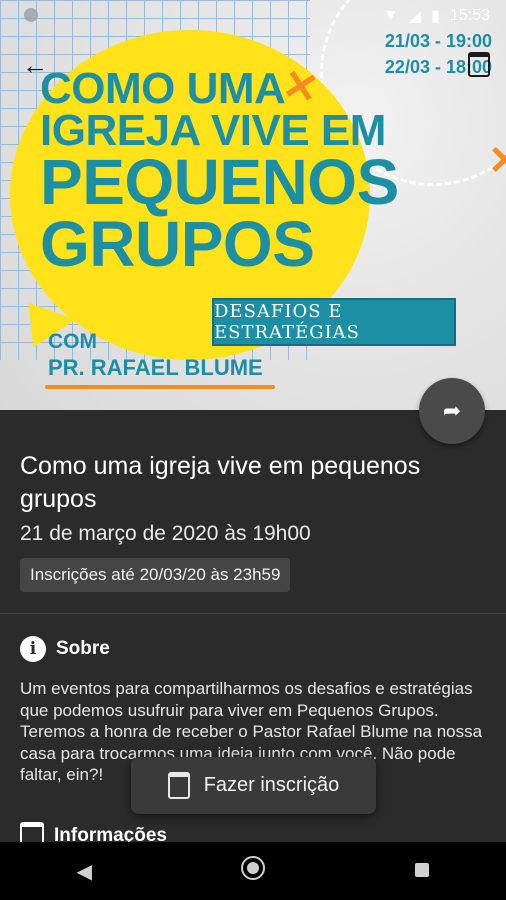 This screenshot has width=506, height=900. Describe the element at coordinates (271, 785) in the screenshot. I see `register-button-label: Fazer inscrição` at that location.